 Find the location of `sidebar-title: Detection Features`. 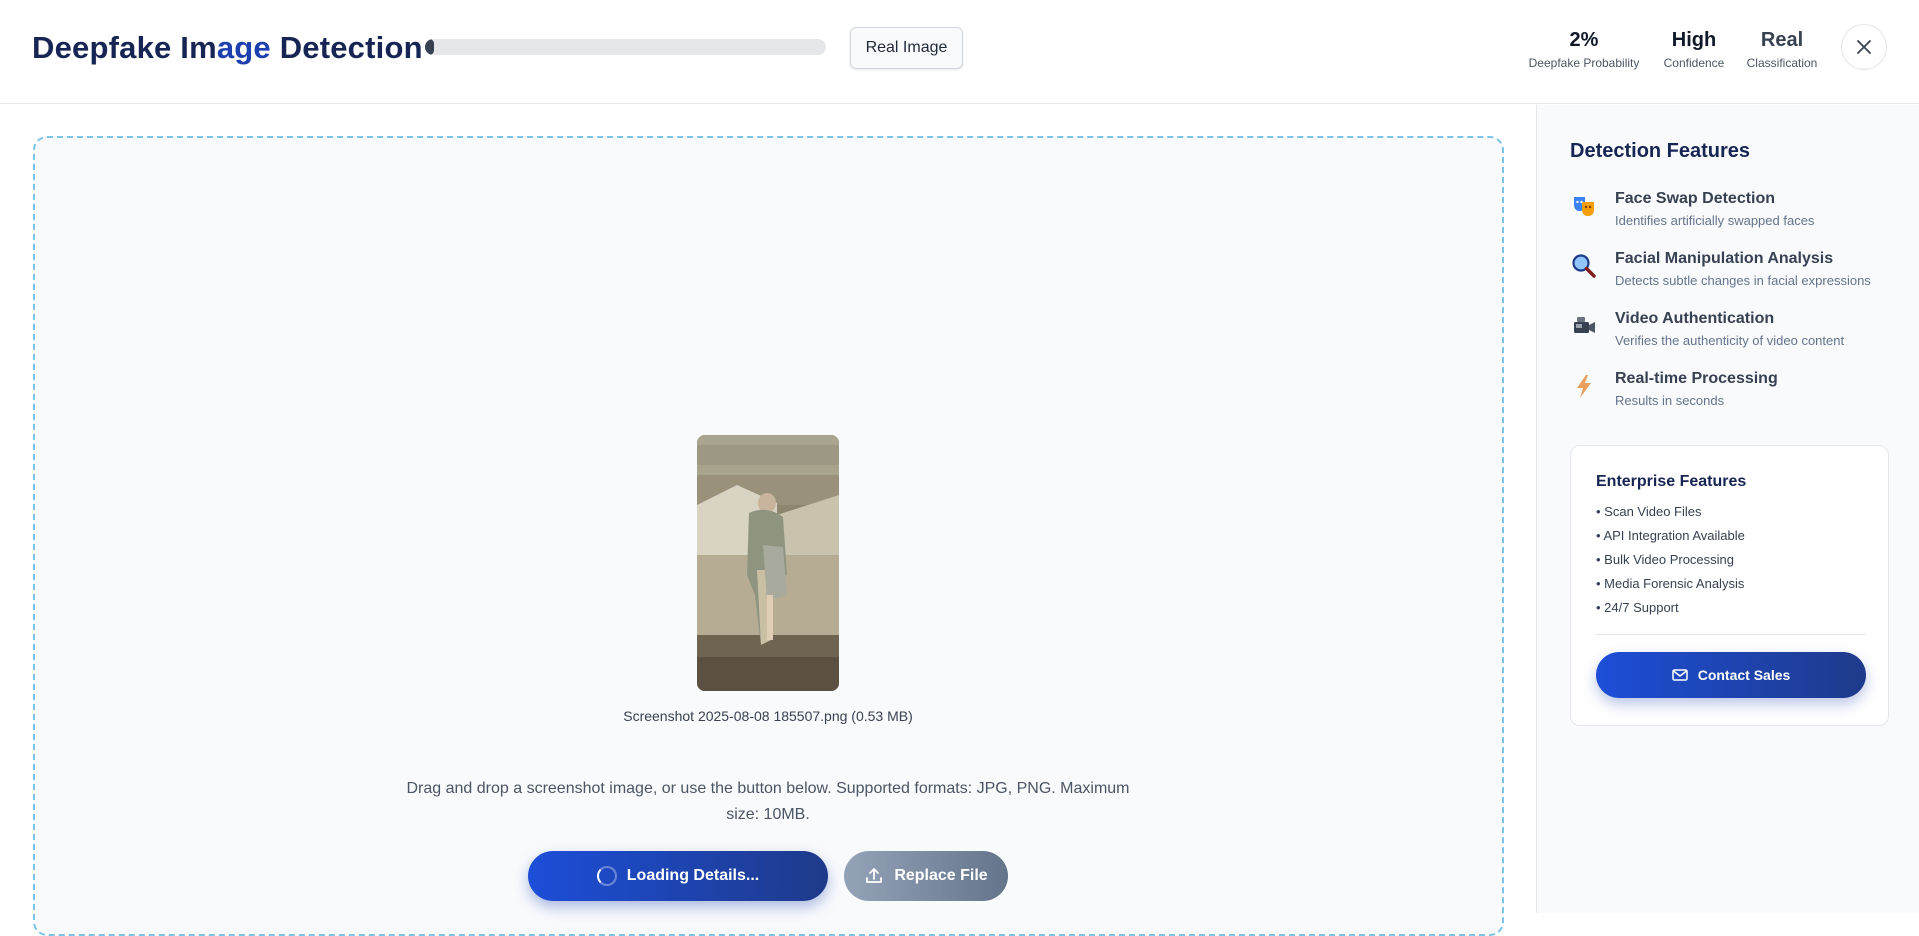

sidebar-title: Detection Features is located at coordinates (1660, 151).